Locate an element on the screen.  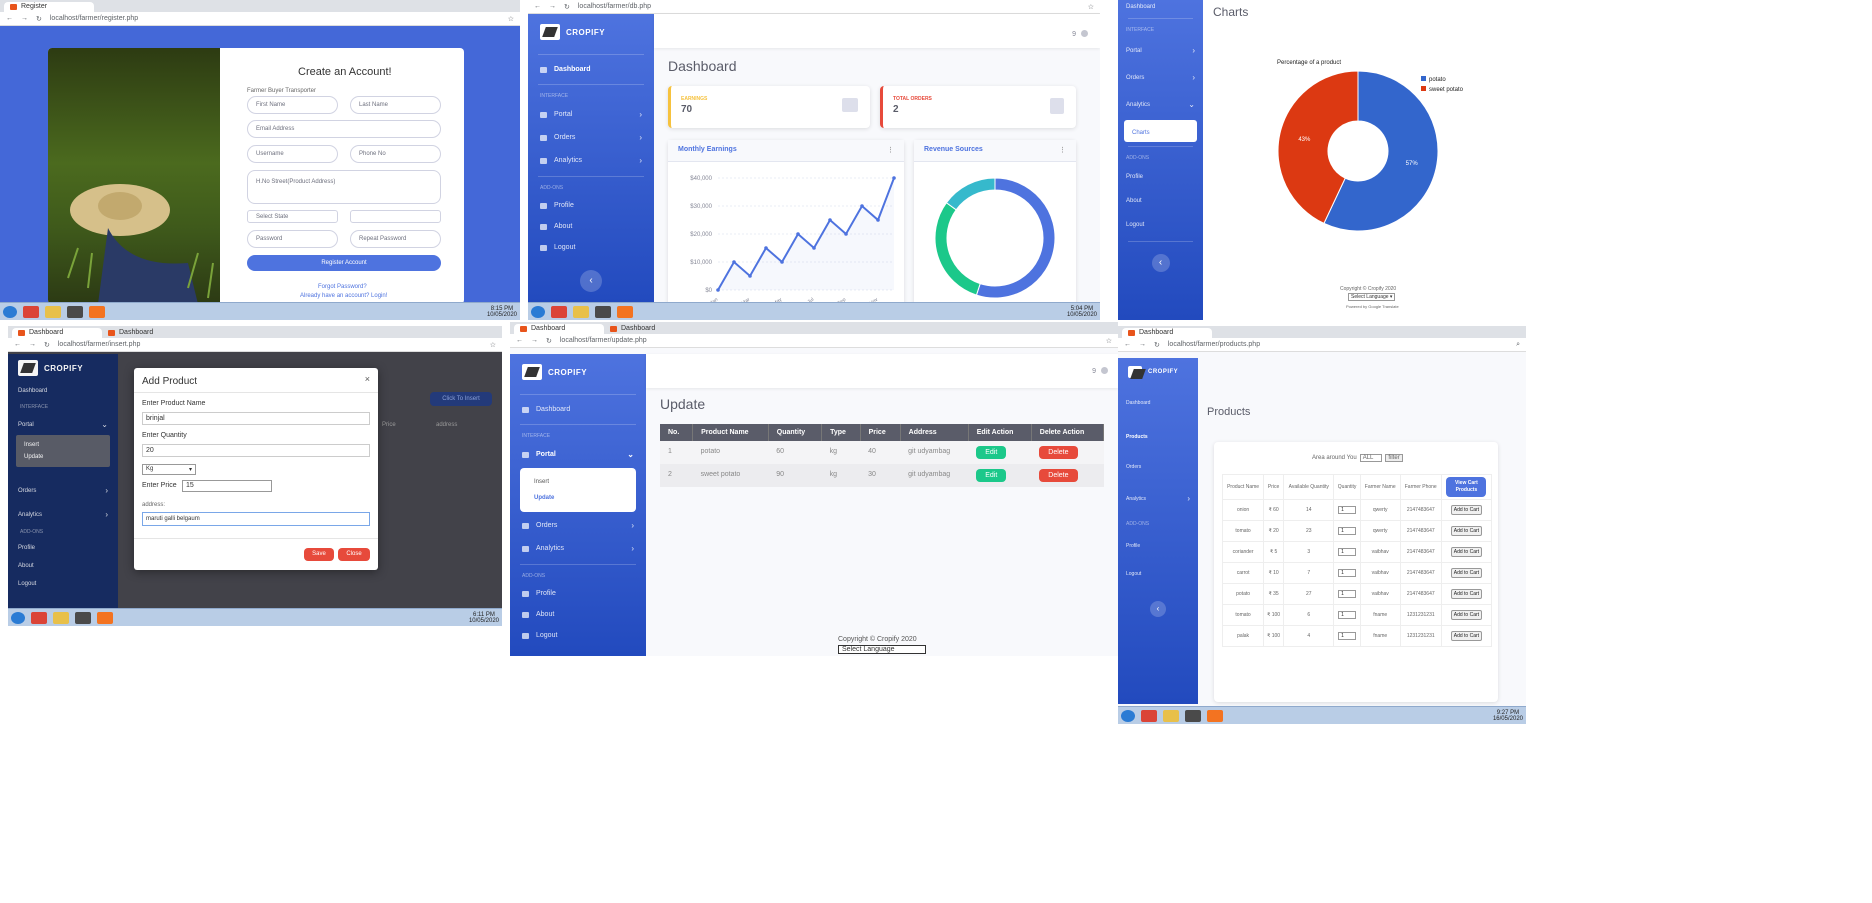
price-input: 15 is located at coordinates (227, 486).